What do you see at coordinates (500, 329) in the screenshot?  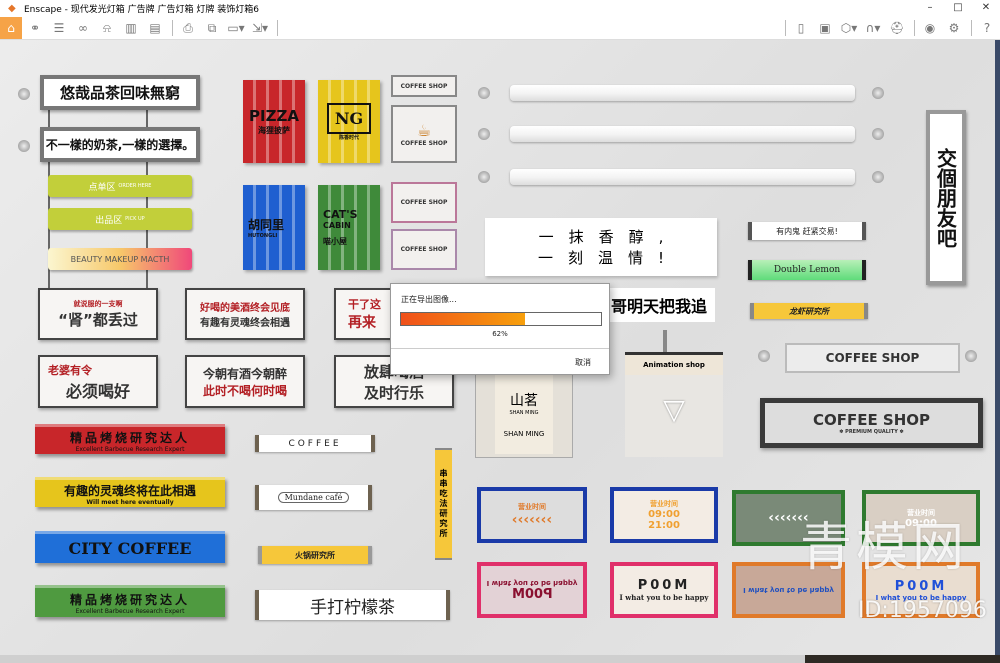 I see `export-progress-dialog: 正在导出图像... 62% 取消` at bounding box center [500, 329].